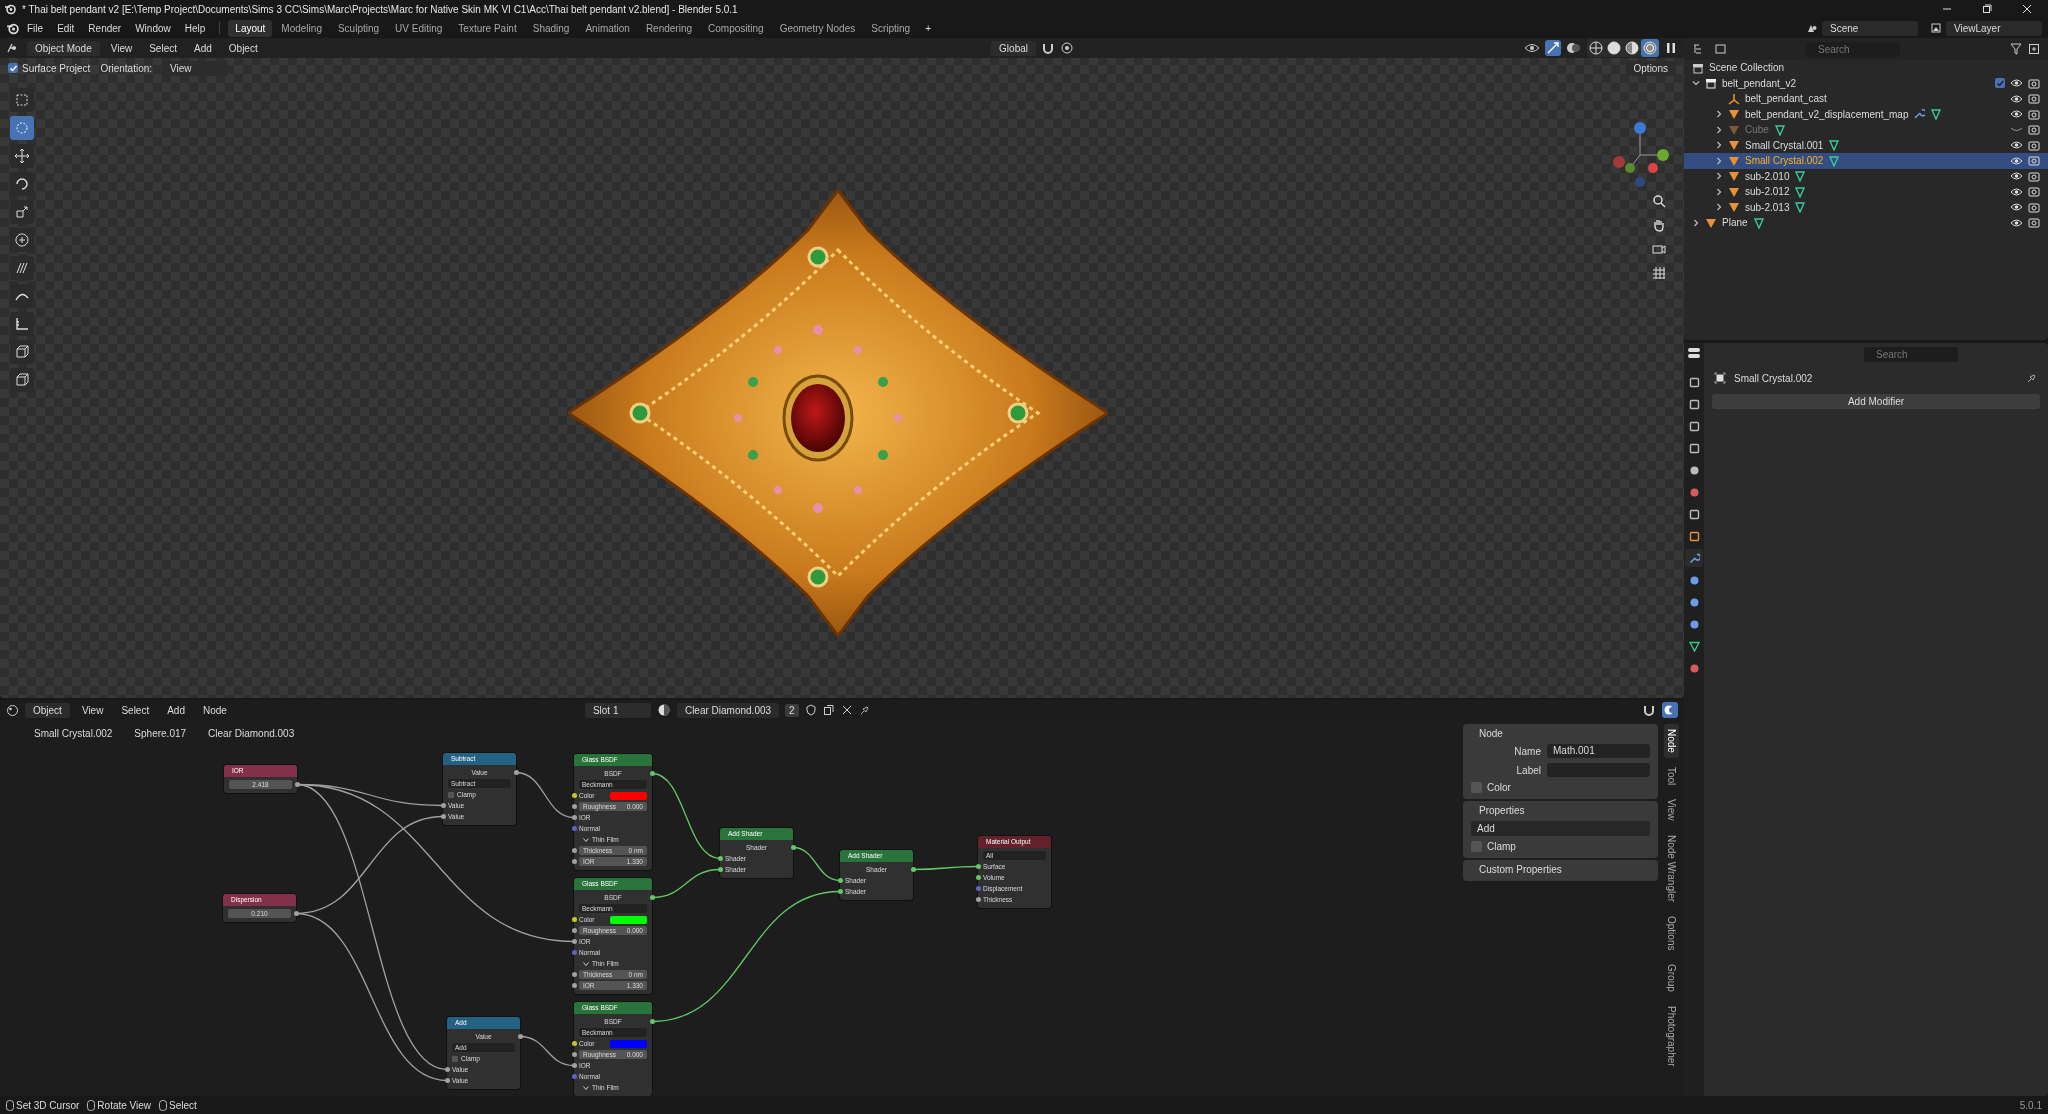  I want to click on tree-row: sub-2.010, so click(1866, 176).